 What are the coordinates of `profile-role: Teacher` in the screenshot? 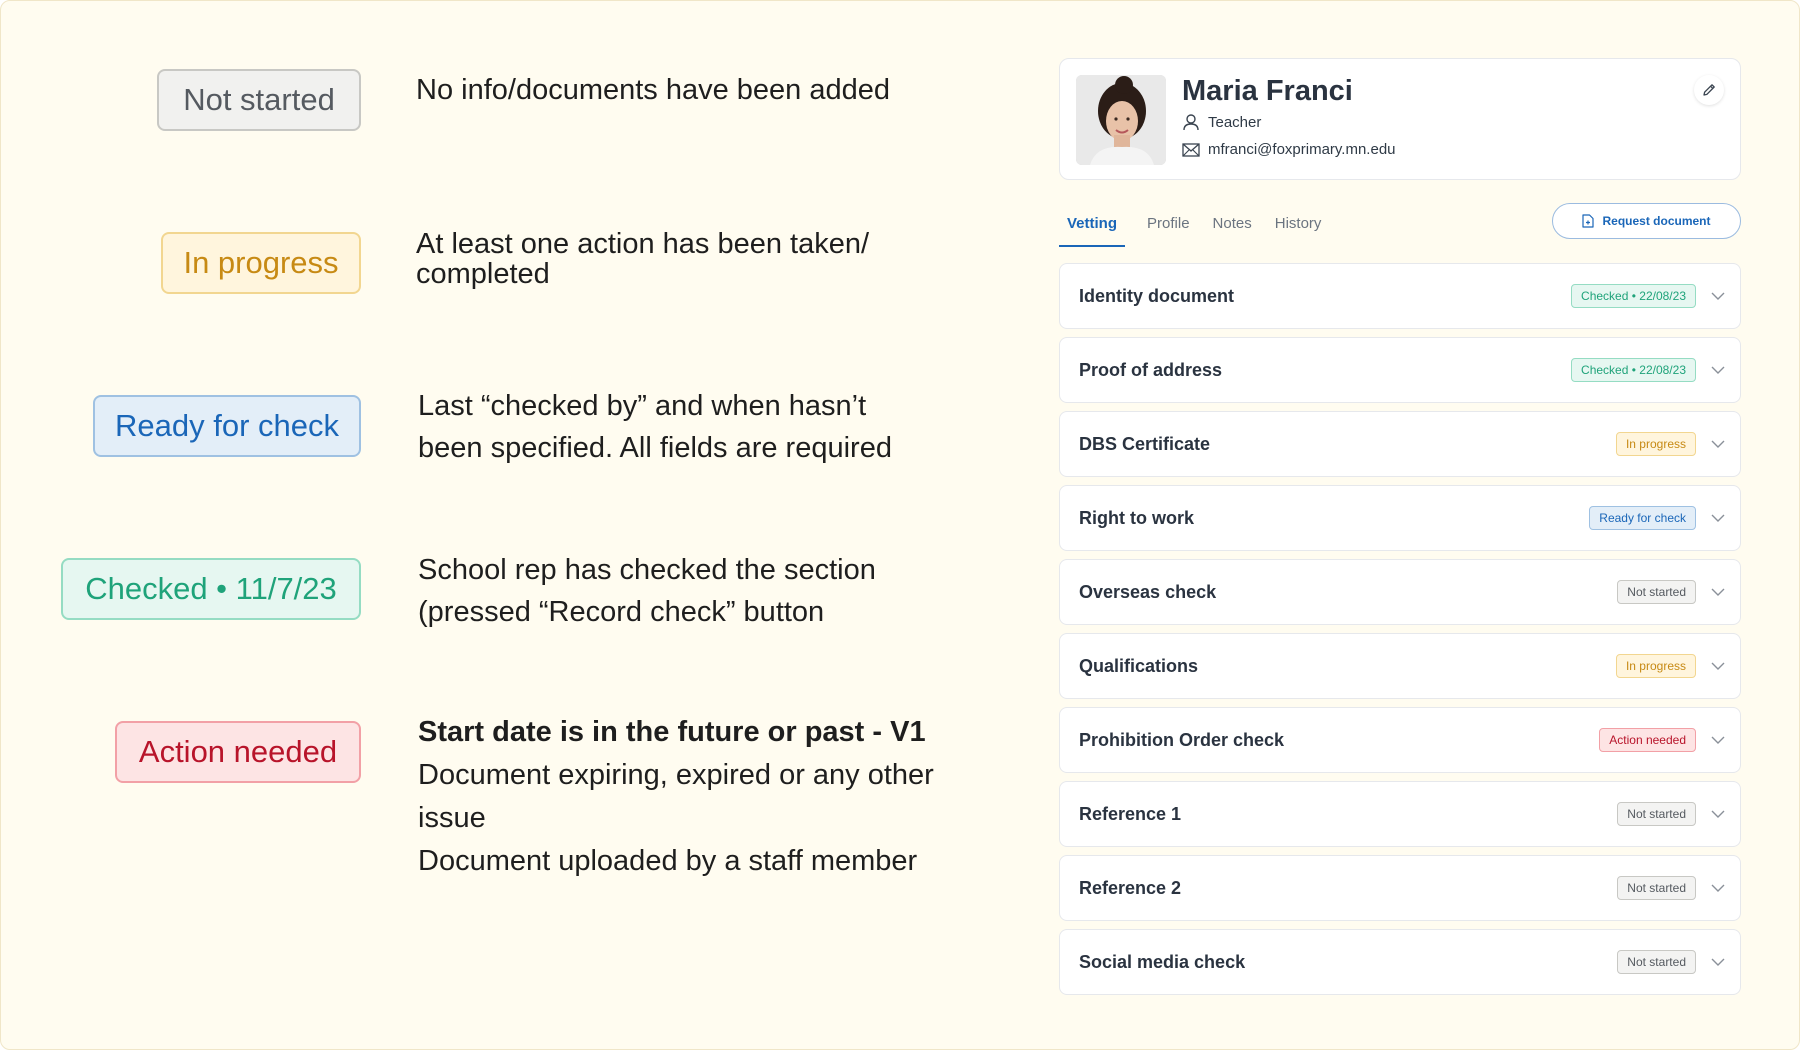 It's located at (1221, 122).